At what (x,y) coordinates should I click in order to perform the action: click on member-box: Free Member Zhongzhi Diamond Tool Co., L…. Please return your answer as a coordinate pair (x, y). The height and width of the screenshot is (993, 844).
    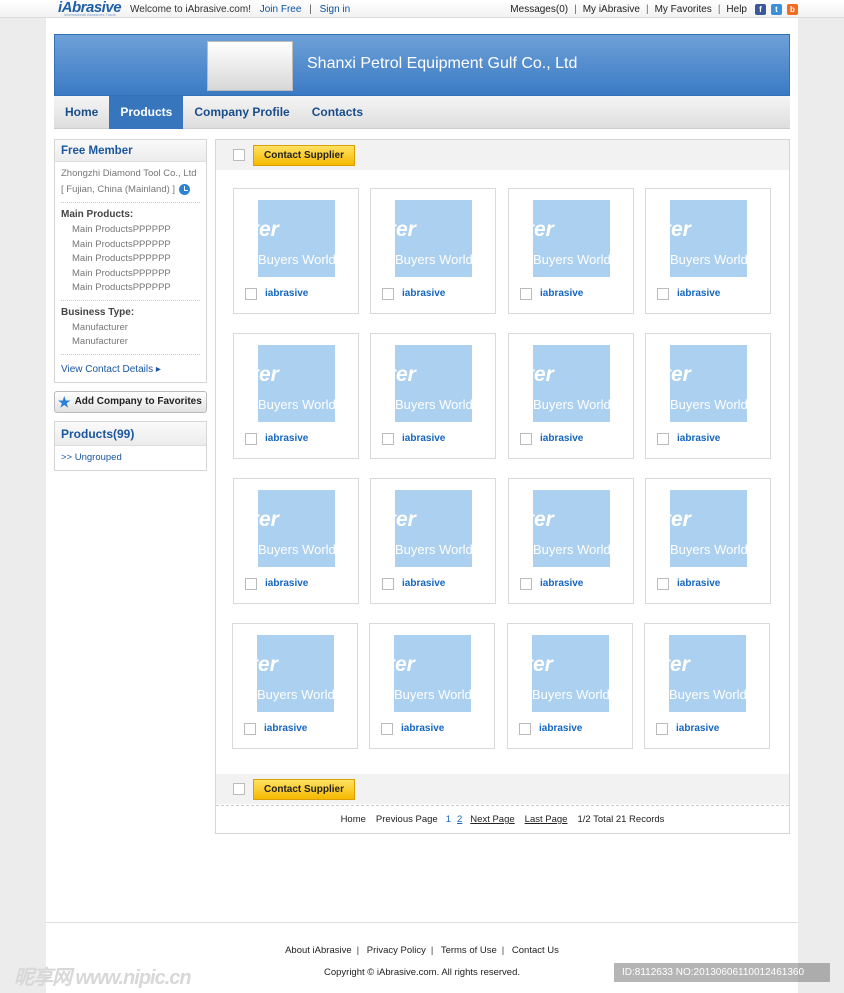
    Looking at the image, I should click on (130, 261).